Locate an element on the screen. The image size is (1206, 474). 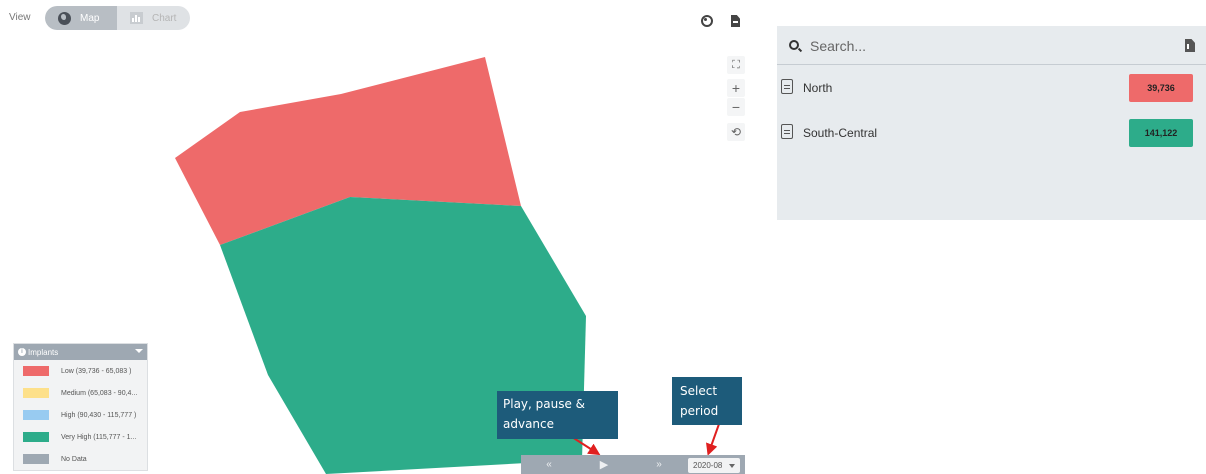
export-icon is located at coordinates (1190, 45).